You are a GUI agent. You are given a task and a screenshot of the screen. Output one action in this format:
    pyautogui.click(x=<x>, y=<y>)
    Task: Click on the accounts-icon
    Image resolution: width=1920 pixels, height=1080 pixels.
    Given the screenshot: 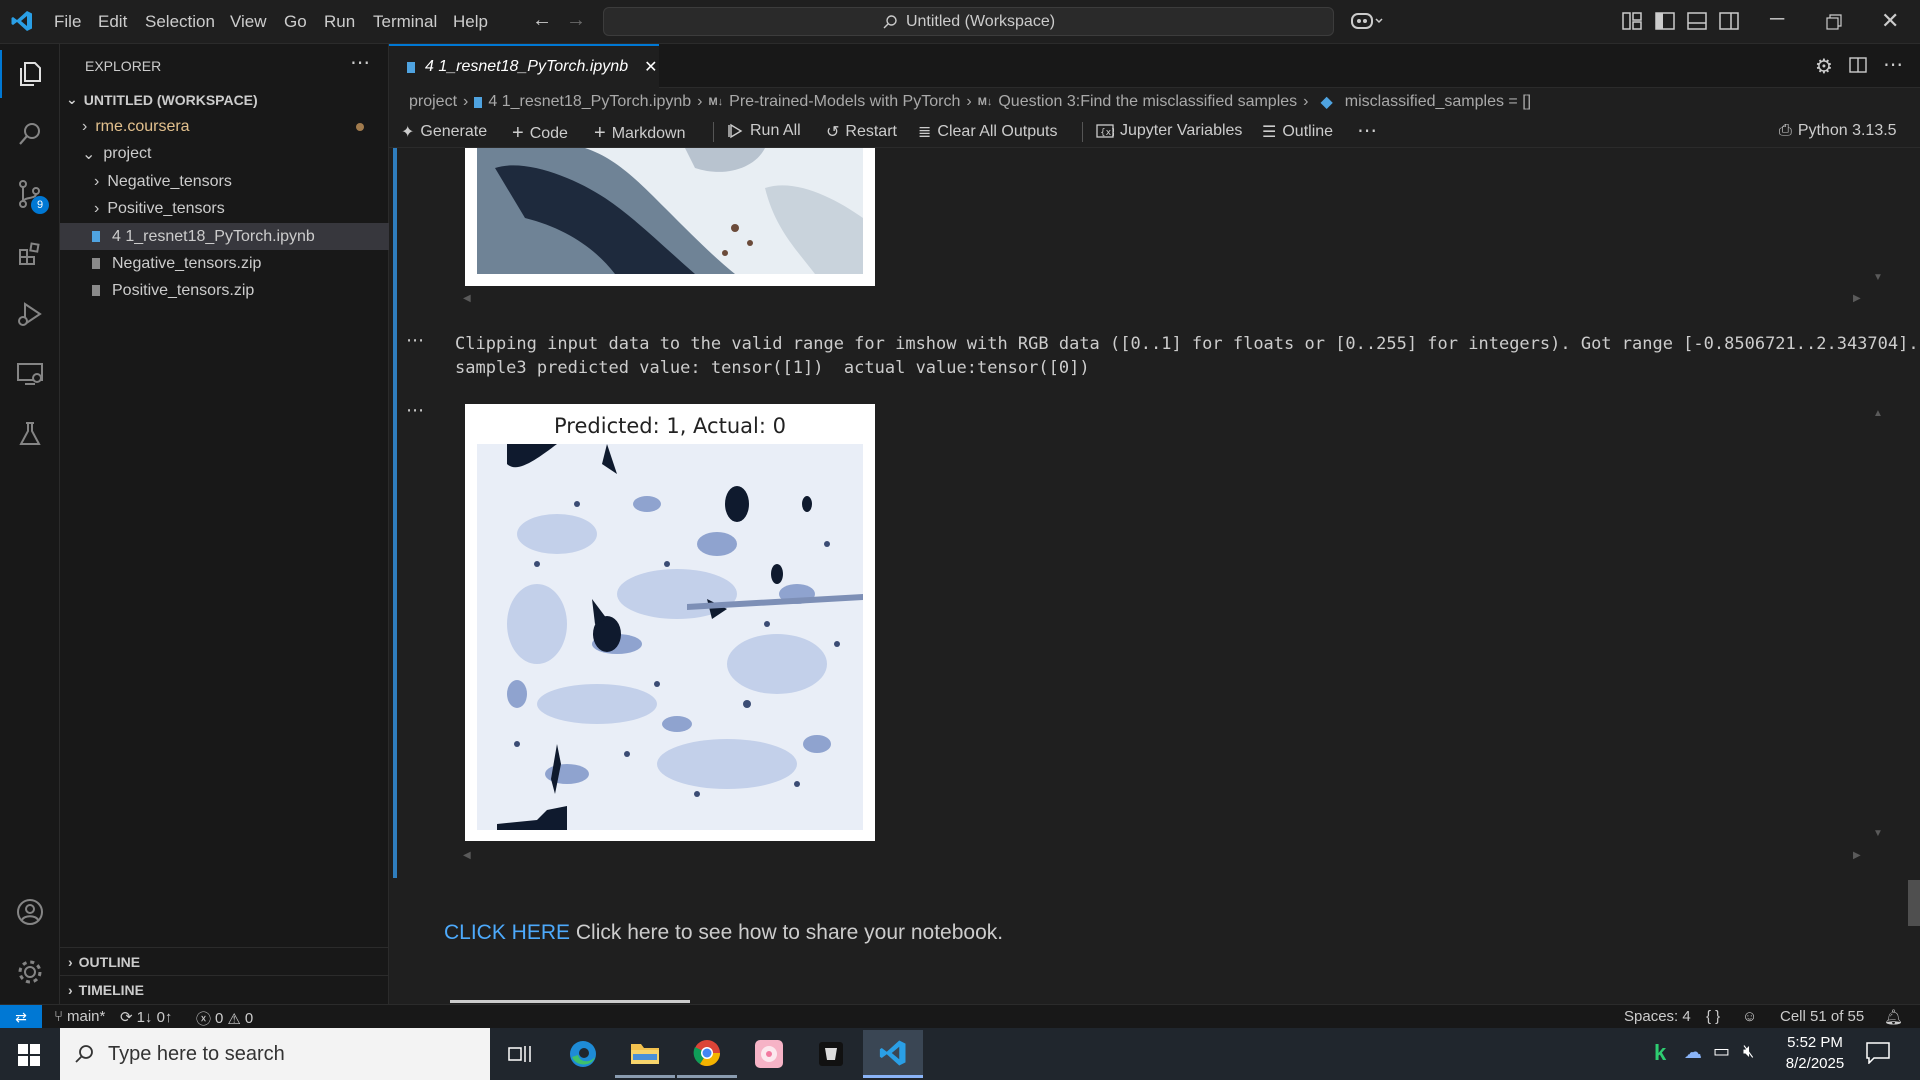 What is the action you would take?
    pyautogui.click(x=30, y=912)
    